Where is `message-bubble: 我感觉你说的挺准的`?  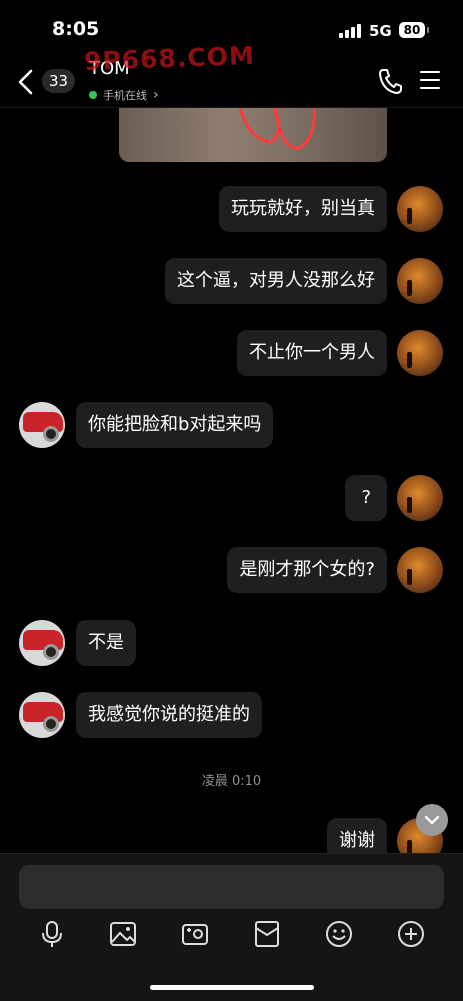 message-bubble: 我感觉你说的挺准的 is located at coordinates (169, 715).